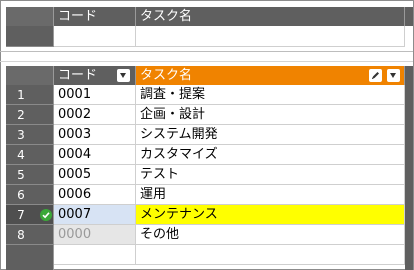 The height and width of the screenshot is (270, 414). I want to click on top-grid-row-header, so click(30, 36).